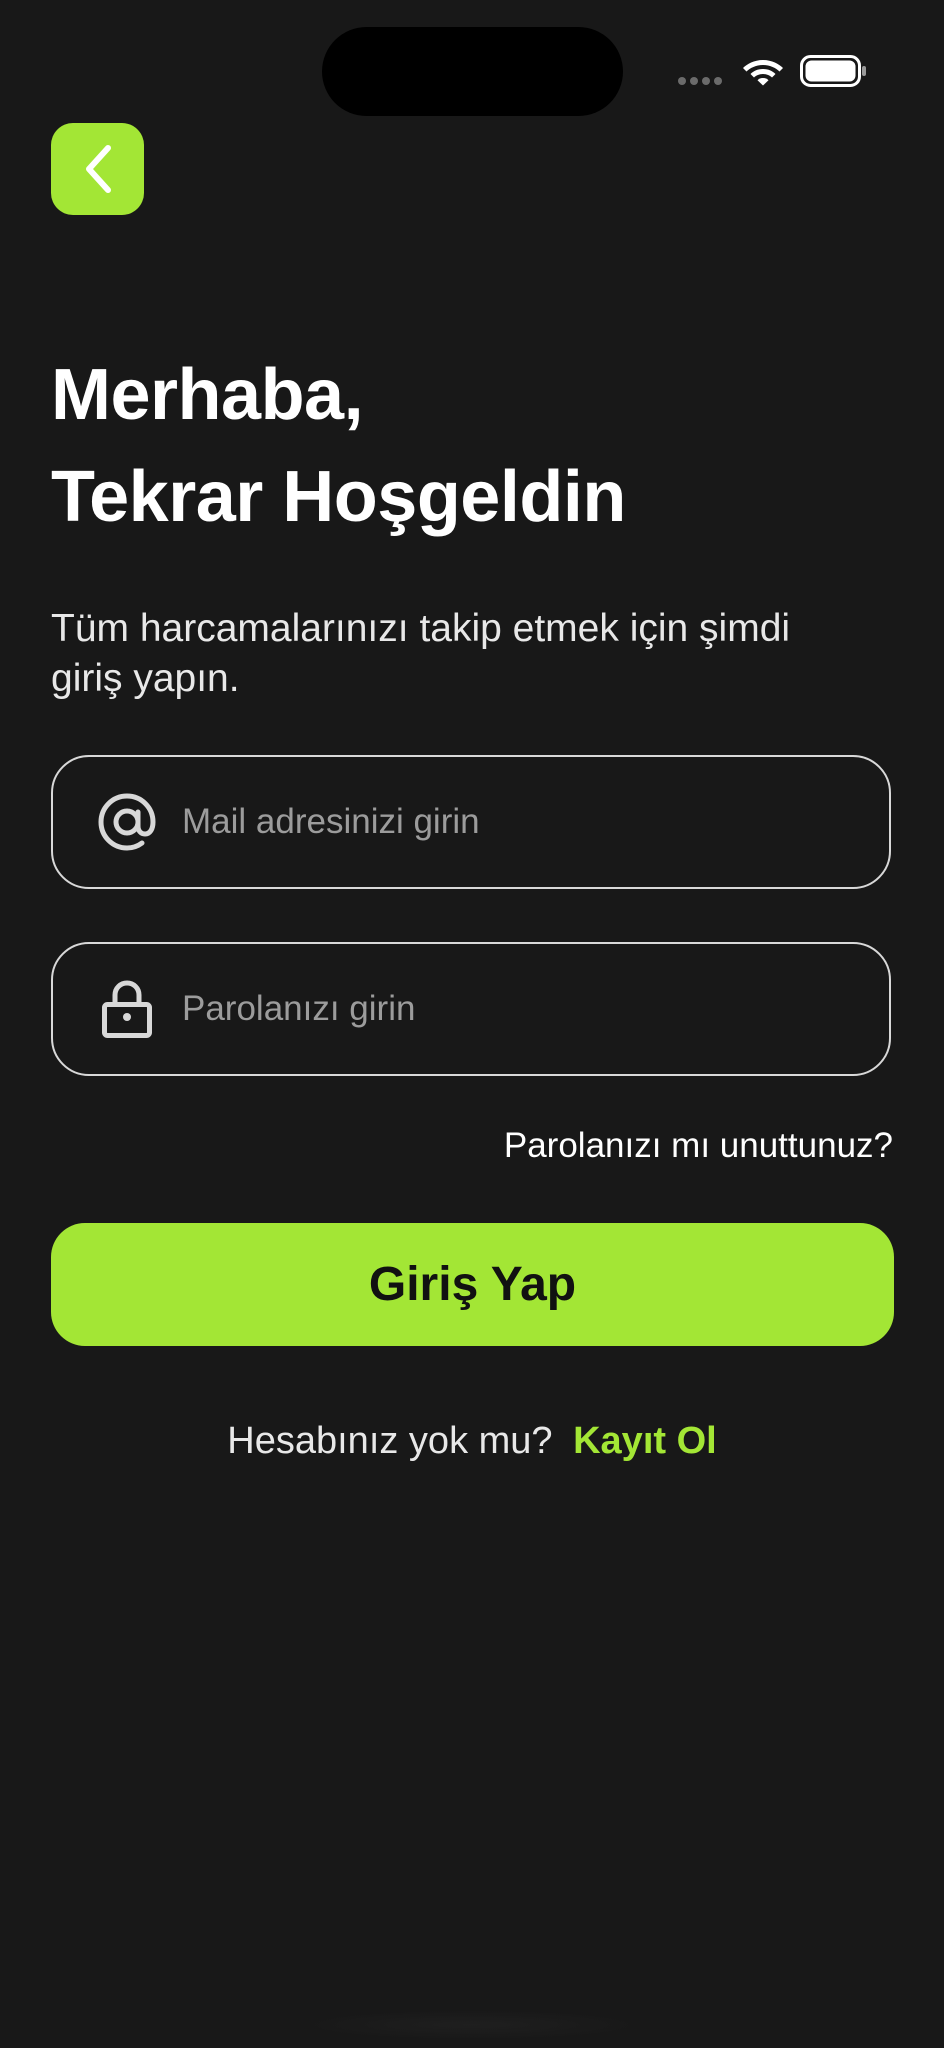  What do you see at coordinates (519, 822) in the screenshot?
I see `email-input` at bounding box center [519, 822].